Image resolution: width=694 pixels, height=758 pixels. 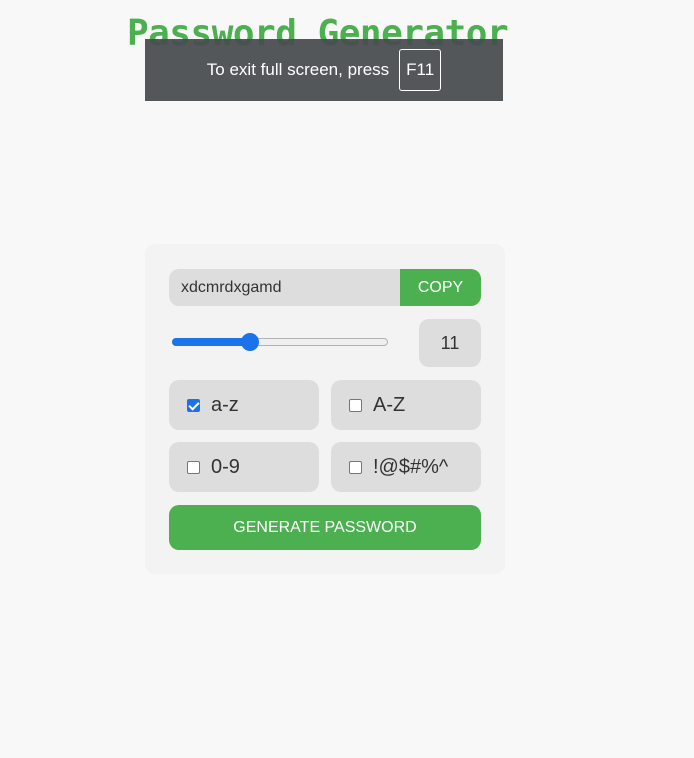 What do you see at coordinates (193, 467) in the screenshot?
I see `numbers-checkbox` at bounding box center [193, 467].